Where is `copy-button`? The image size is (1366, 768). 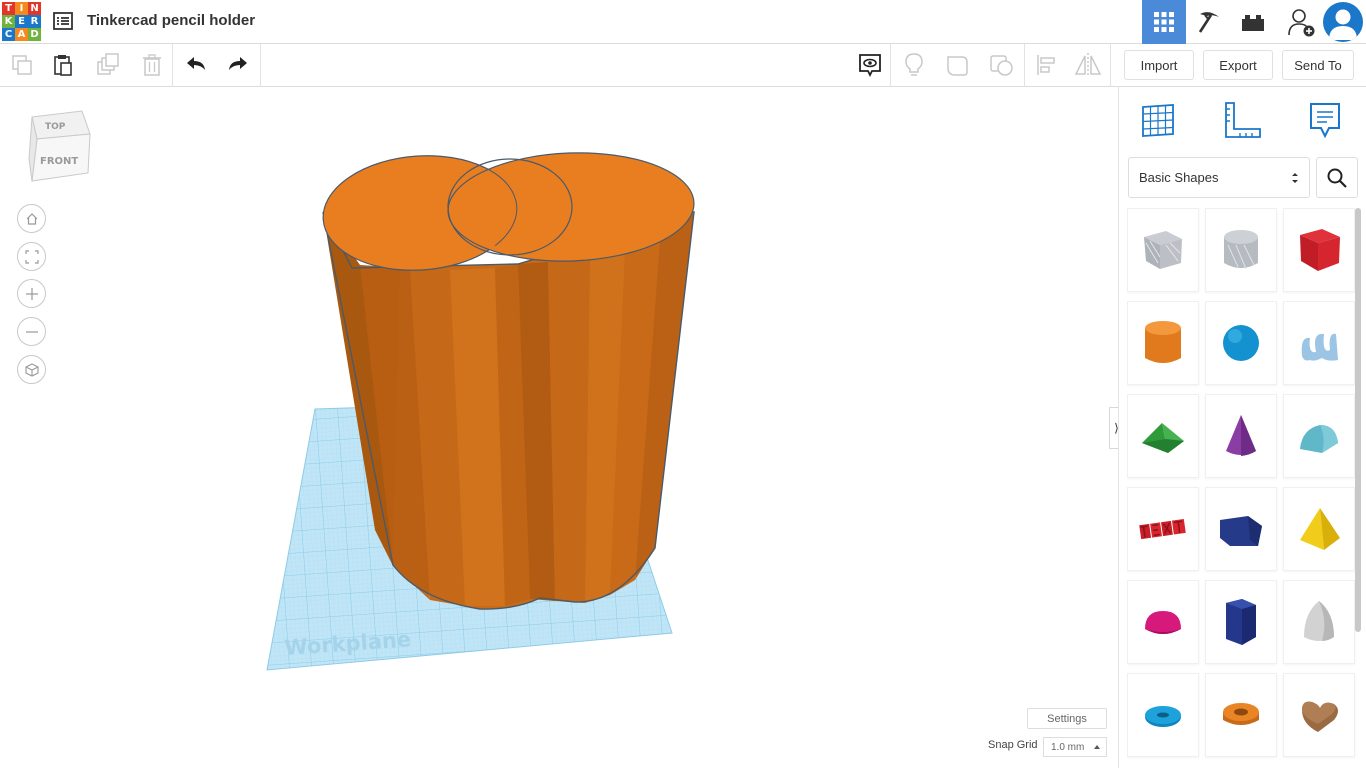 copy-button is located at coordinates (22, 65).